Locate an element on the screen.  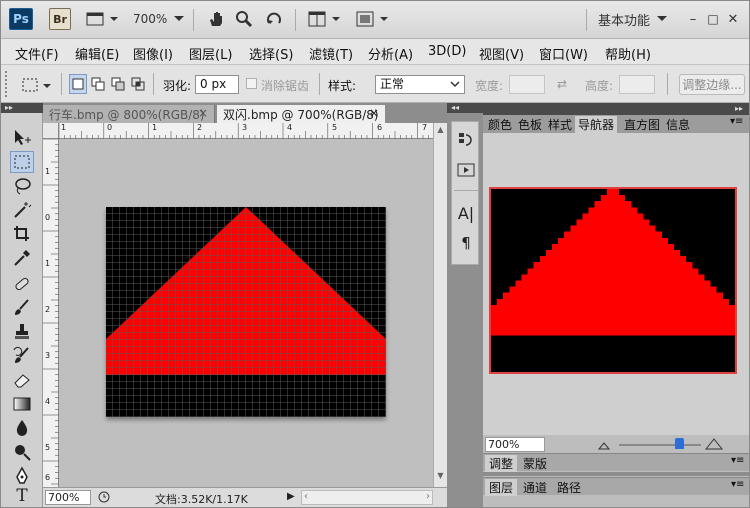
style-select: 正常 is located at coordinates (420, 84).